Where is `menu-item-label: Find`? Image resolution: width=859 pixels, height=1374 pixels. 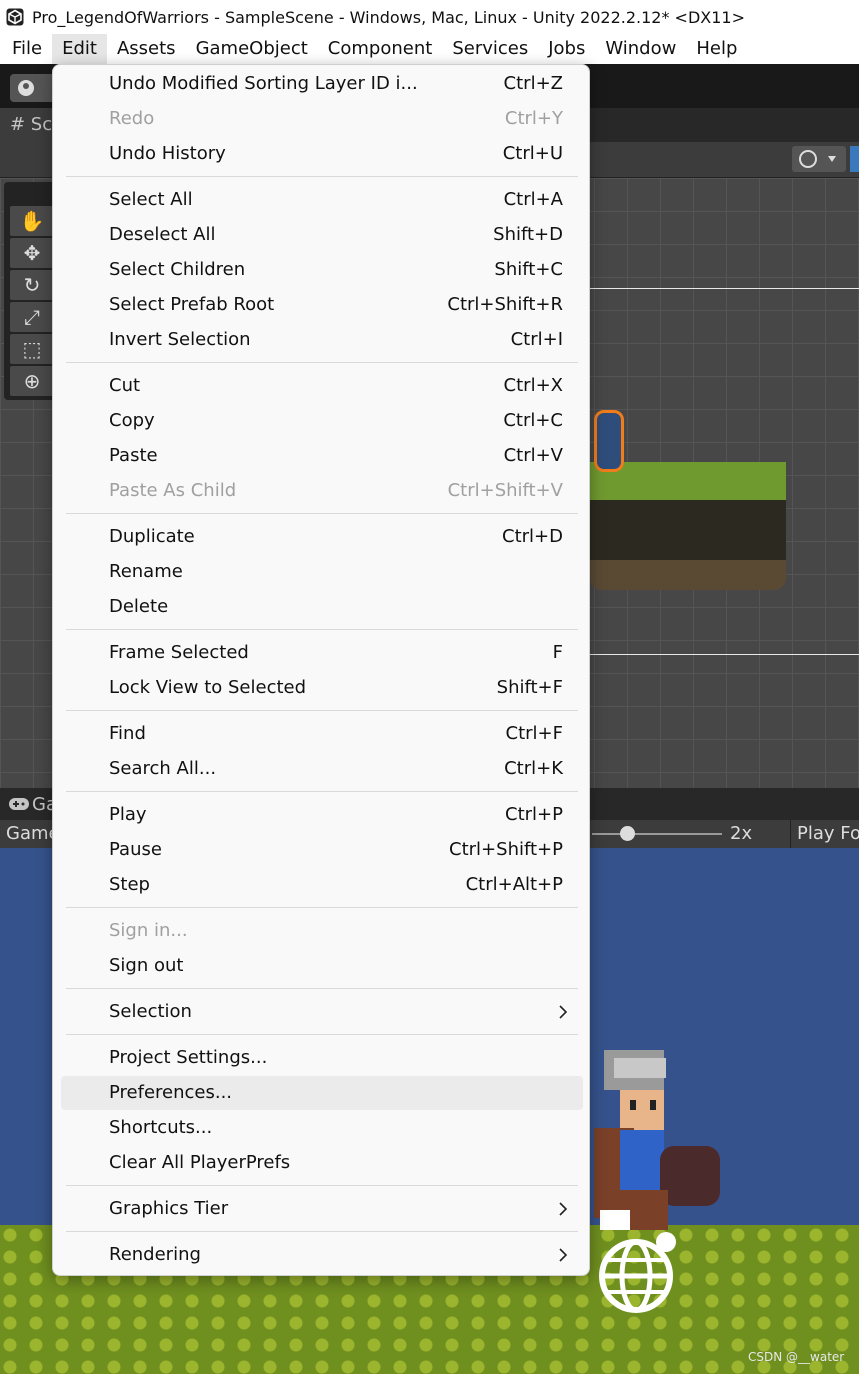
menu-item-label: Find is located at coordinates (127, 733).